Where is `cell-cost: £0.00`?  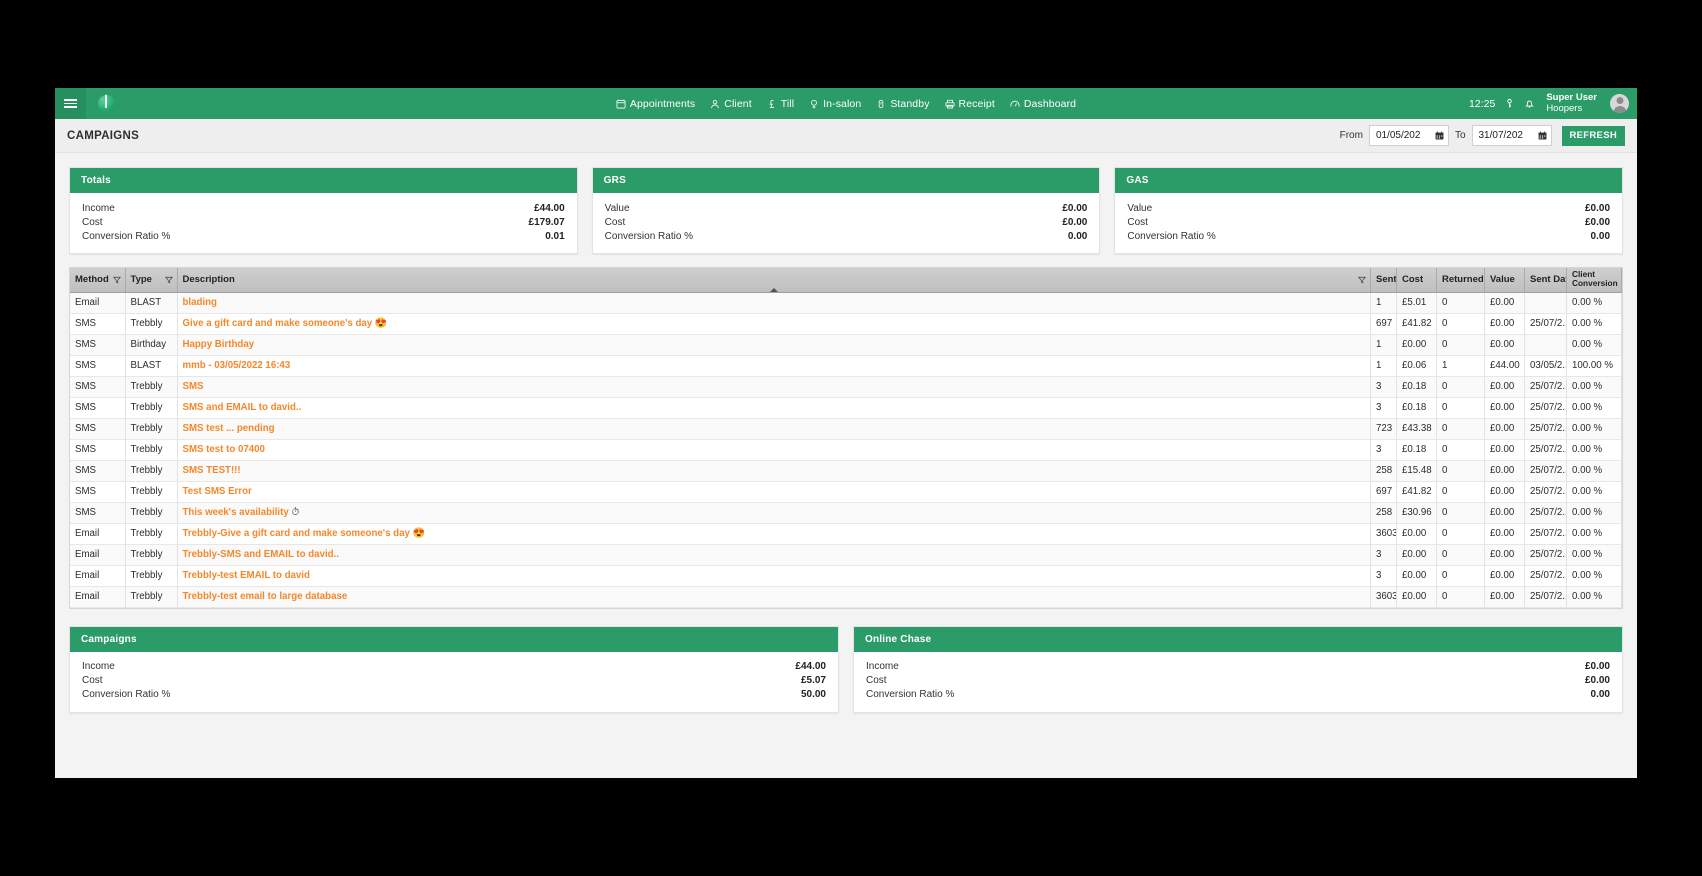 cell-cost: £0.00 is located at coordinates (1416, 345).